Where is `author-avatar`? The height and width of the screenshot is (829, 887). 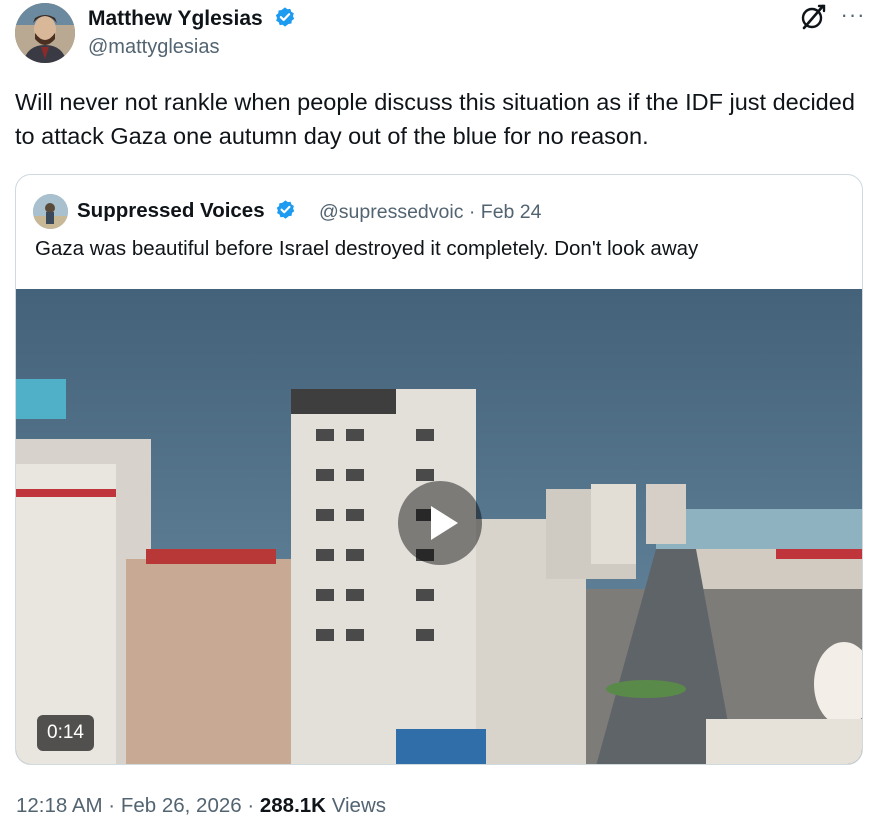 author-avatar is located at coordinates (45, 33).